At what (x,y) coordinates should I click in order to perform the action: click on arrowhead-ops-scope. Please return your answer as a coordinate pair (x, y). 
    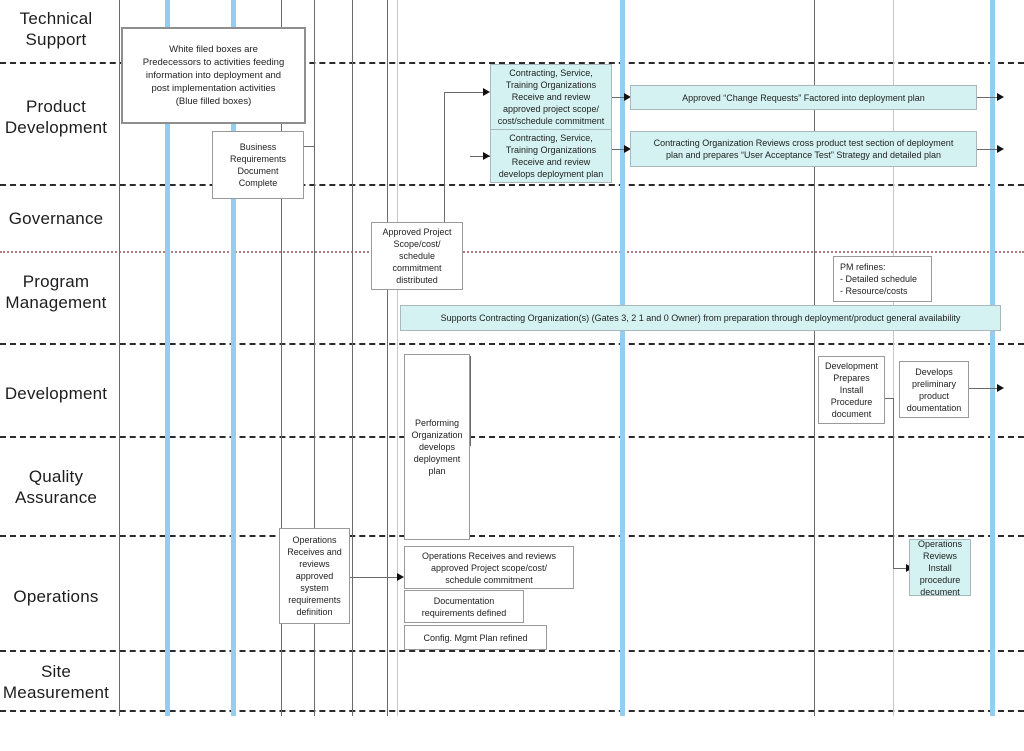
    Looking at the image, I should click on (400, 577).